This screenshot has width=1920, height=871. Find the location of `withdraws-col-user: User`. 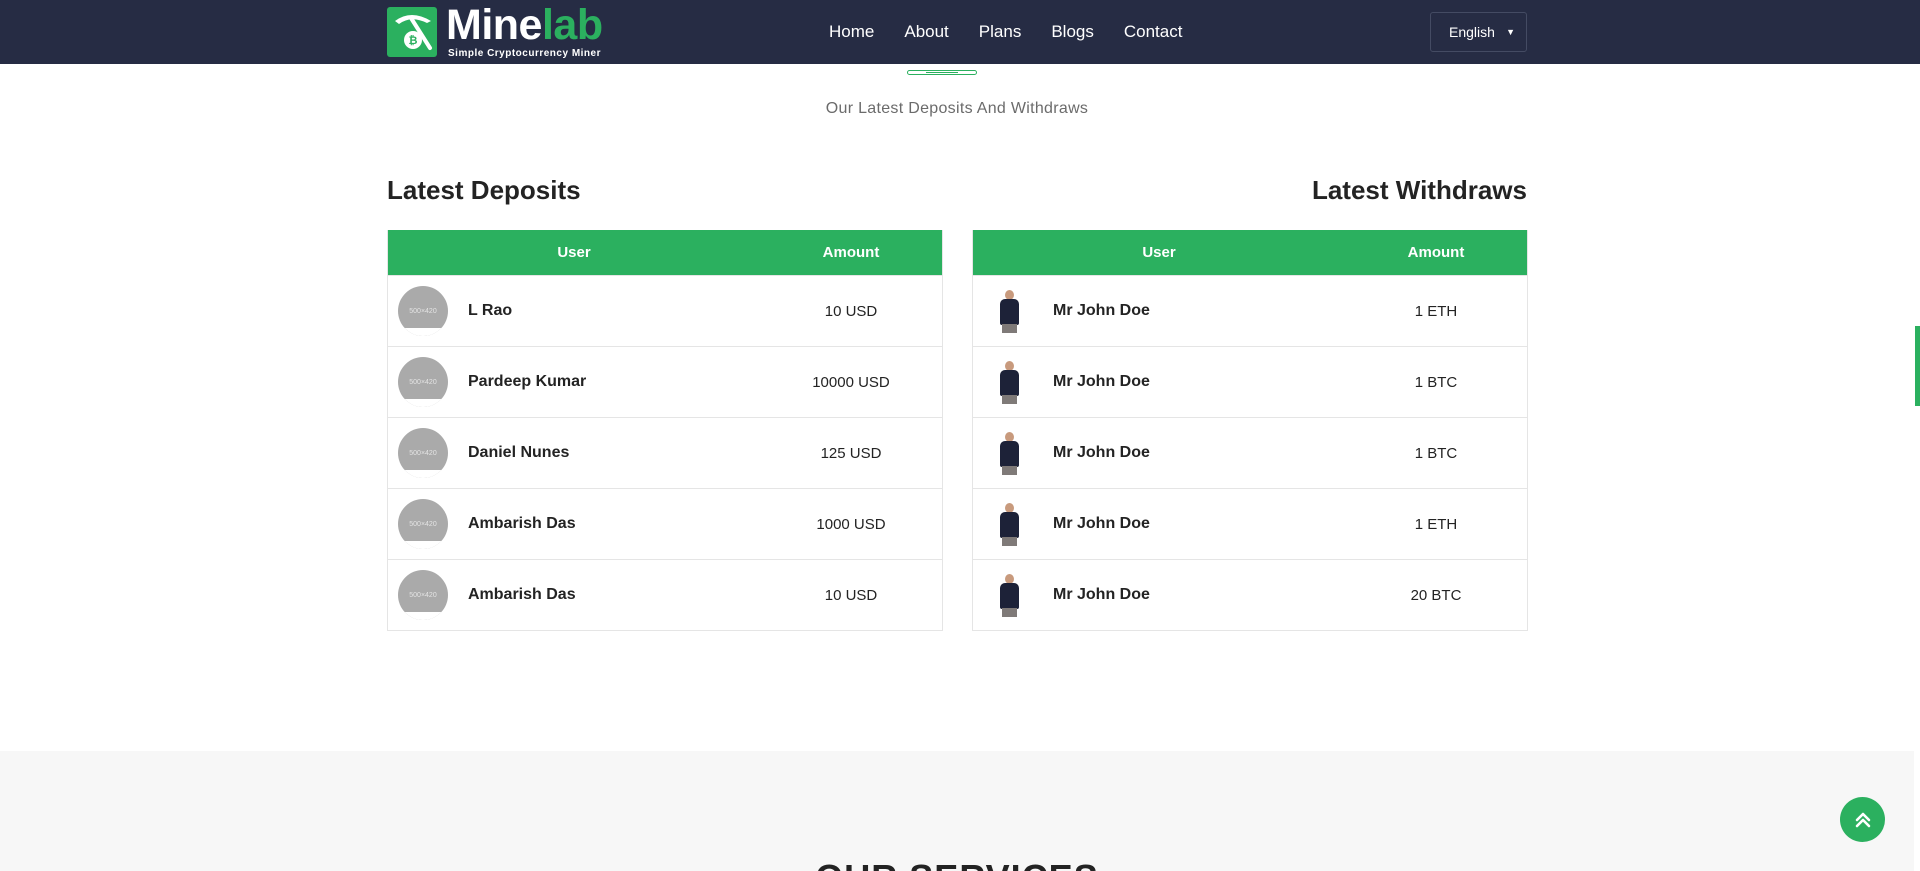

withdraws-col-user: User is located at coordinates (1159, 252).